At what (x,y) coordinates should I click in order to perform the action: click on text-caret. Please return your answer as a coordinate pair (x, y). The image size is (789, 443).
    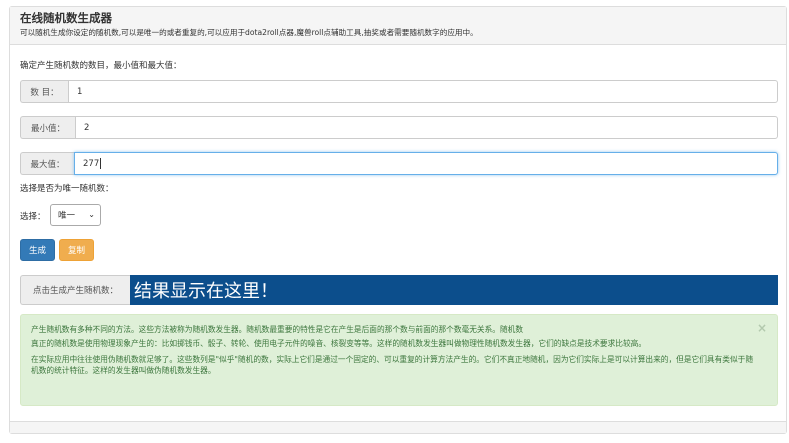
    Looking at the image, I should click on (101, 163).